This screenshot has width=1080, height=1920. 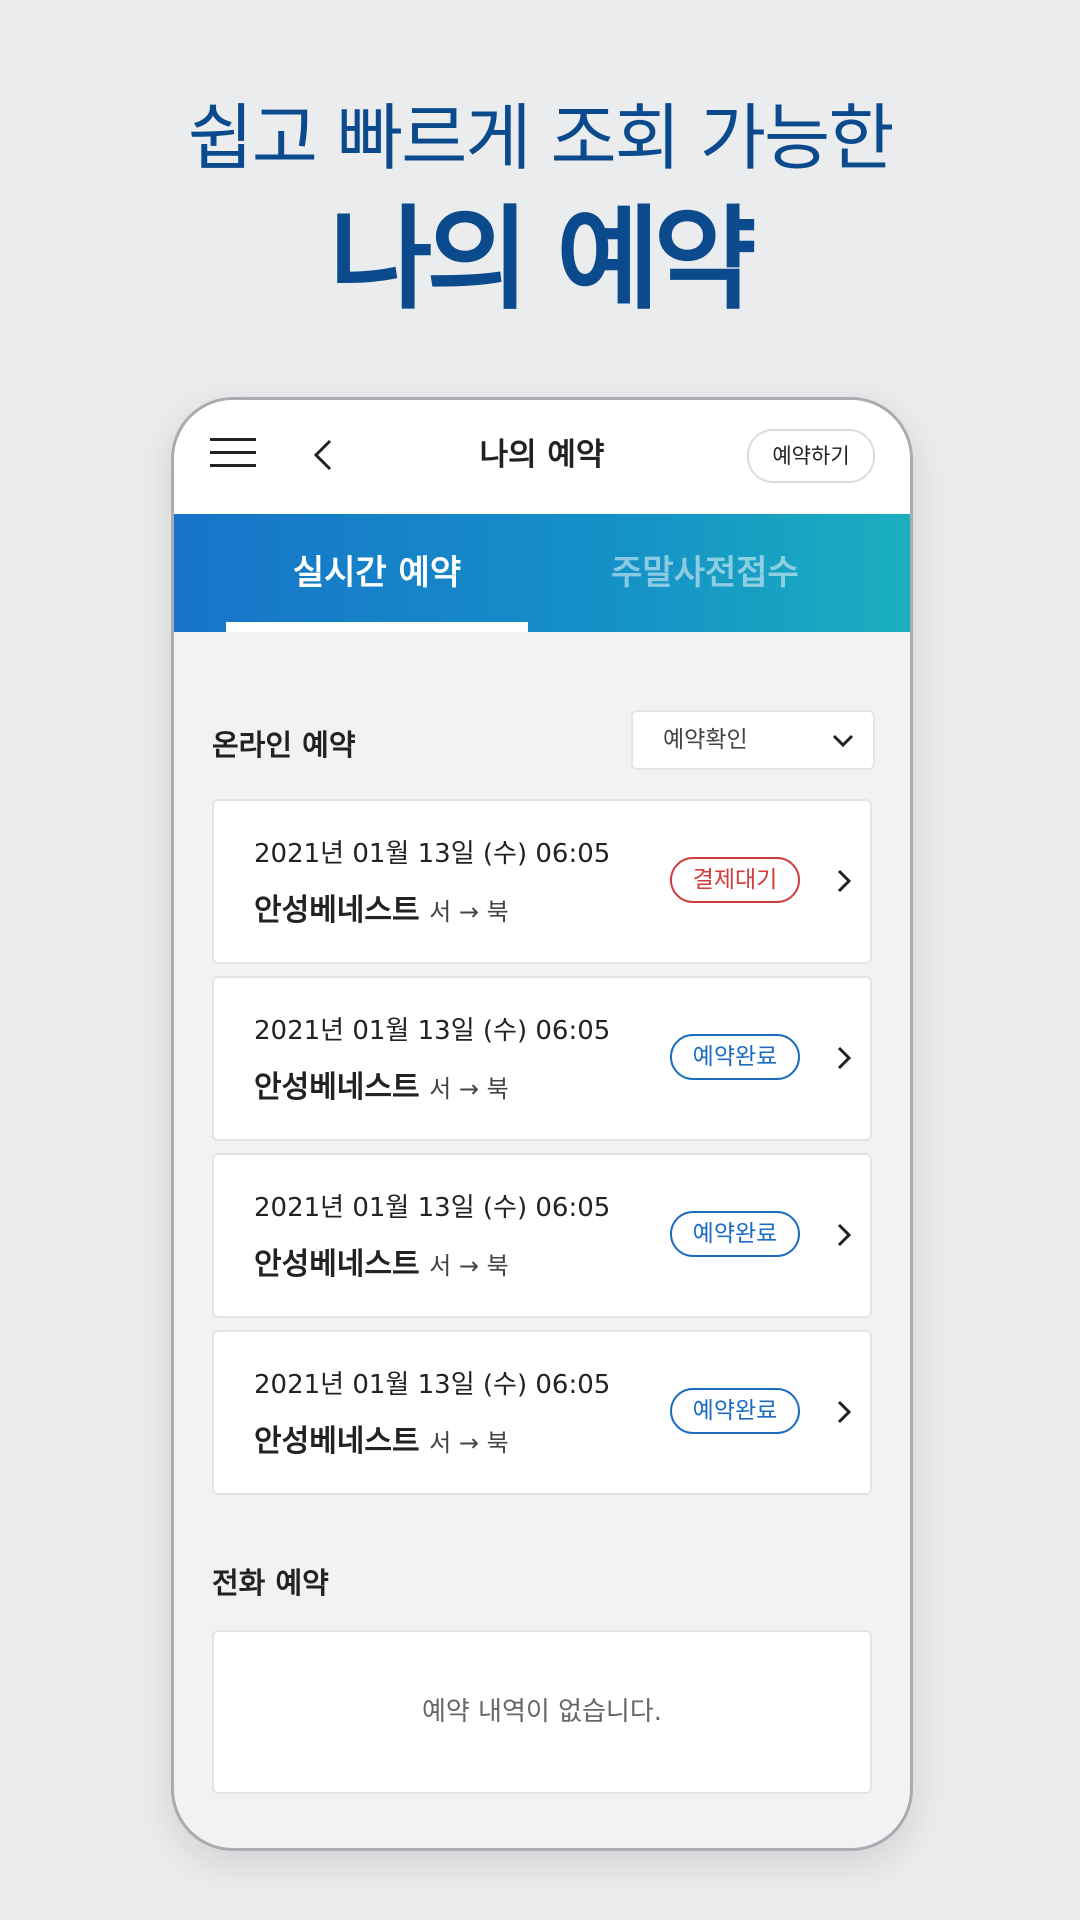 What do you see at coordinates (705, 740) in the screenshot?
I see `filter-value: 예약확인` at bounding box center [705, 740].